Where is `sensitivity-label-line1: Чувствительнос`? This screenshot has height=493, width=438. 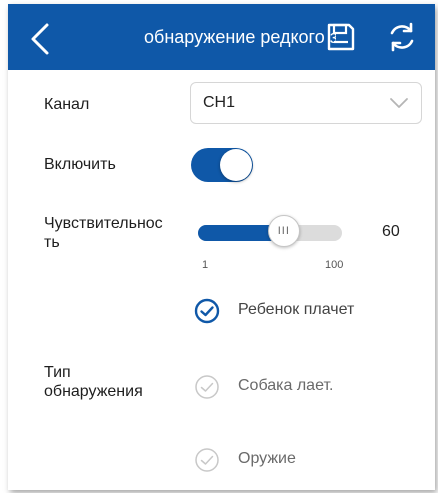
sensitivity-label-line1: Чувствительнос is located at coordinates (103, 223).